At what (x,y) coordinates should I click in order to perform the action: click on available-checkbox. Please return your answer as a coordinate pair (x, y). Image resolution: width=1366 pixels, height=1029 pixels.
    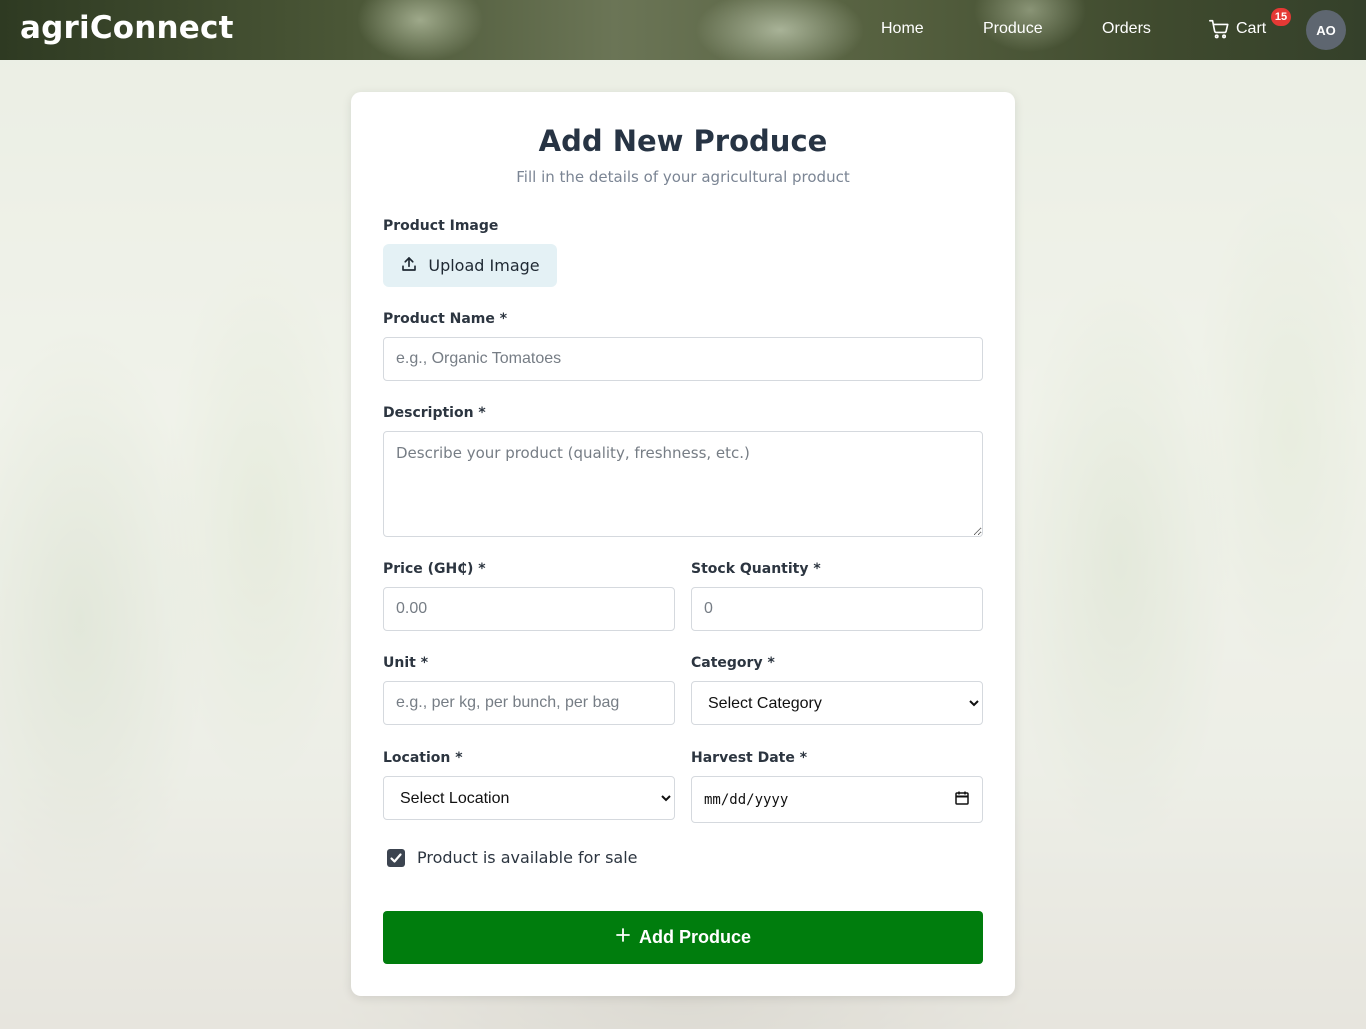
    Looking at the image, I should click on (396, 857).